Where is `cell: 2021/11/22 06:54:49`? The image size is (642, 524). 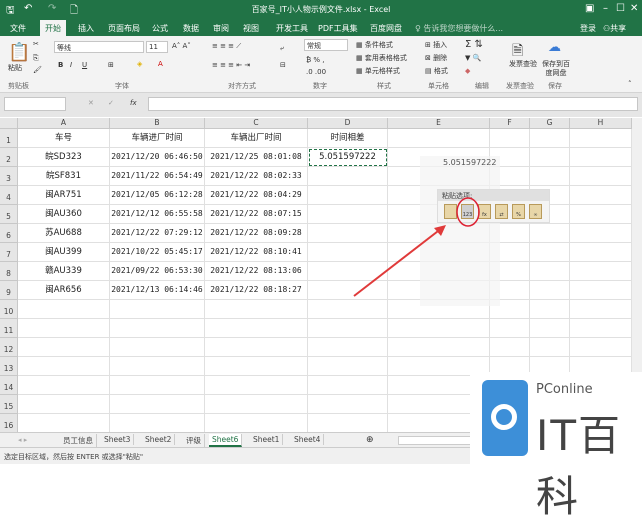
cell: 2021/11/22 06:54:49 is located at coordinates (157, 176).